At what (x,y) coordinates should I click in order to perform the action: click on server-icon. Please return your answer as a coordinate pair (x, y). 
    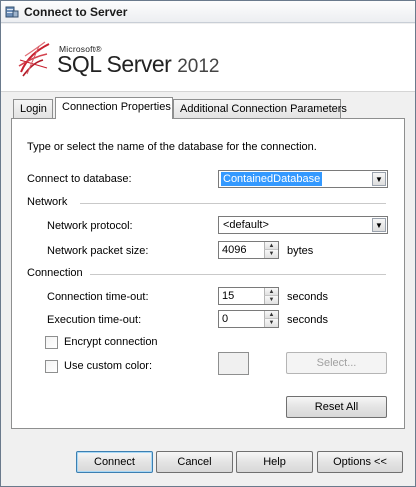
    Looking at the image, I should click on (12, 12).